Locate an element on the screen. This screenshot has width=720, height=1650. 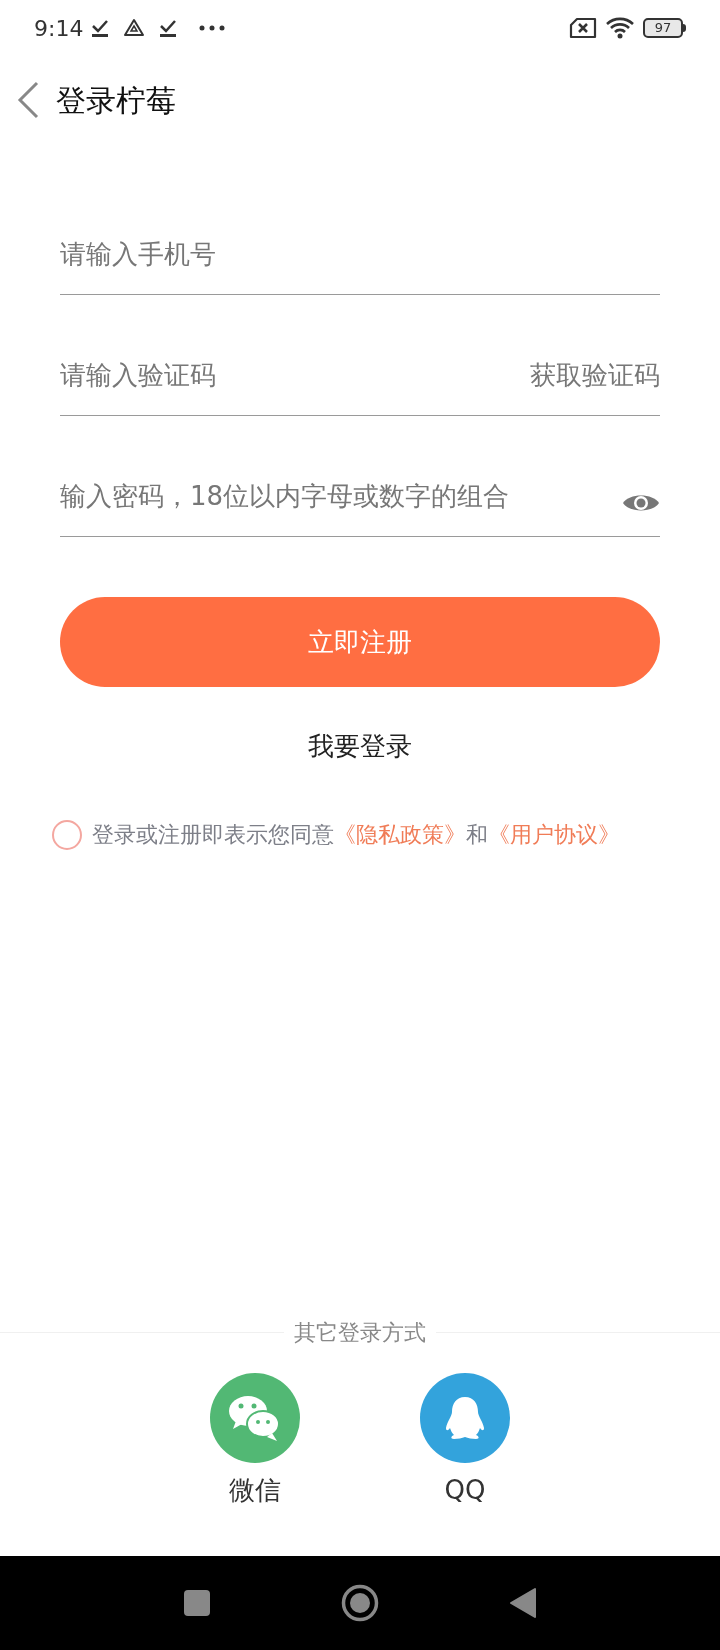
agreement-text: 登录或注册即表示您同意《隐私政策》和《用户协议》 is located at coordinates (356, 835).